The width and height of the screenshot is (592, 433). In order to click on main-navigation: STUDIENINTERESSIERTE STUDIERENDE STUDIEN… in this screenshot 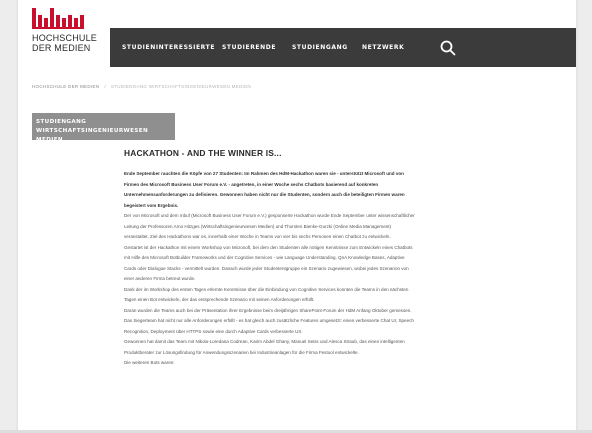, I will do `click(343, 47)`.